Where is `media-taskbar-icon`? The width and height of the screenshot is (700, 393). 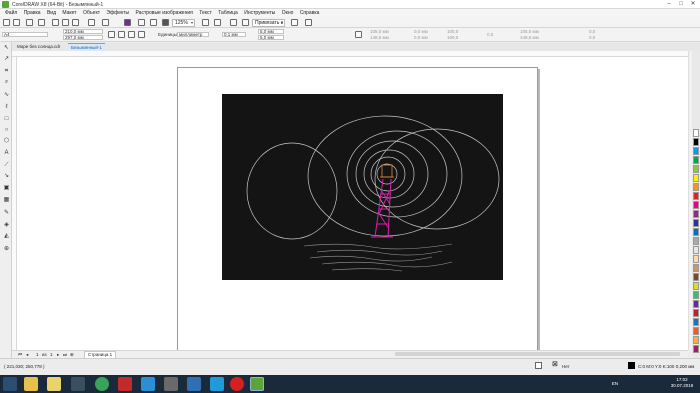
media-taskbar-icon is located at coordinates (78, 384).